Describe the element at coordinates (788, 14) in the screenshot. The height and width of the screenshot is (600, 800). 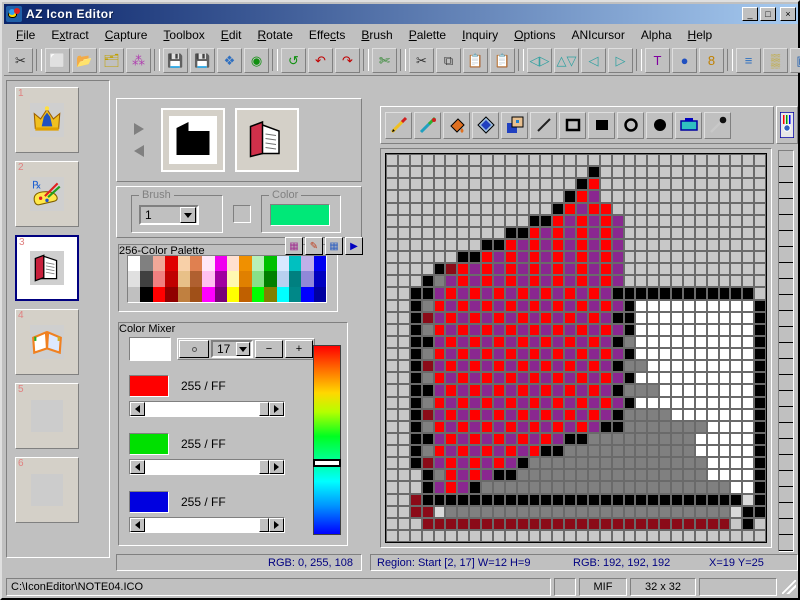
I see `close-button: ×` at that location.